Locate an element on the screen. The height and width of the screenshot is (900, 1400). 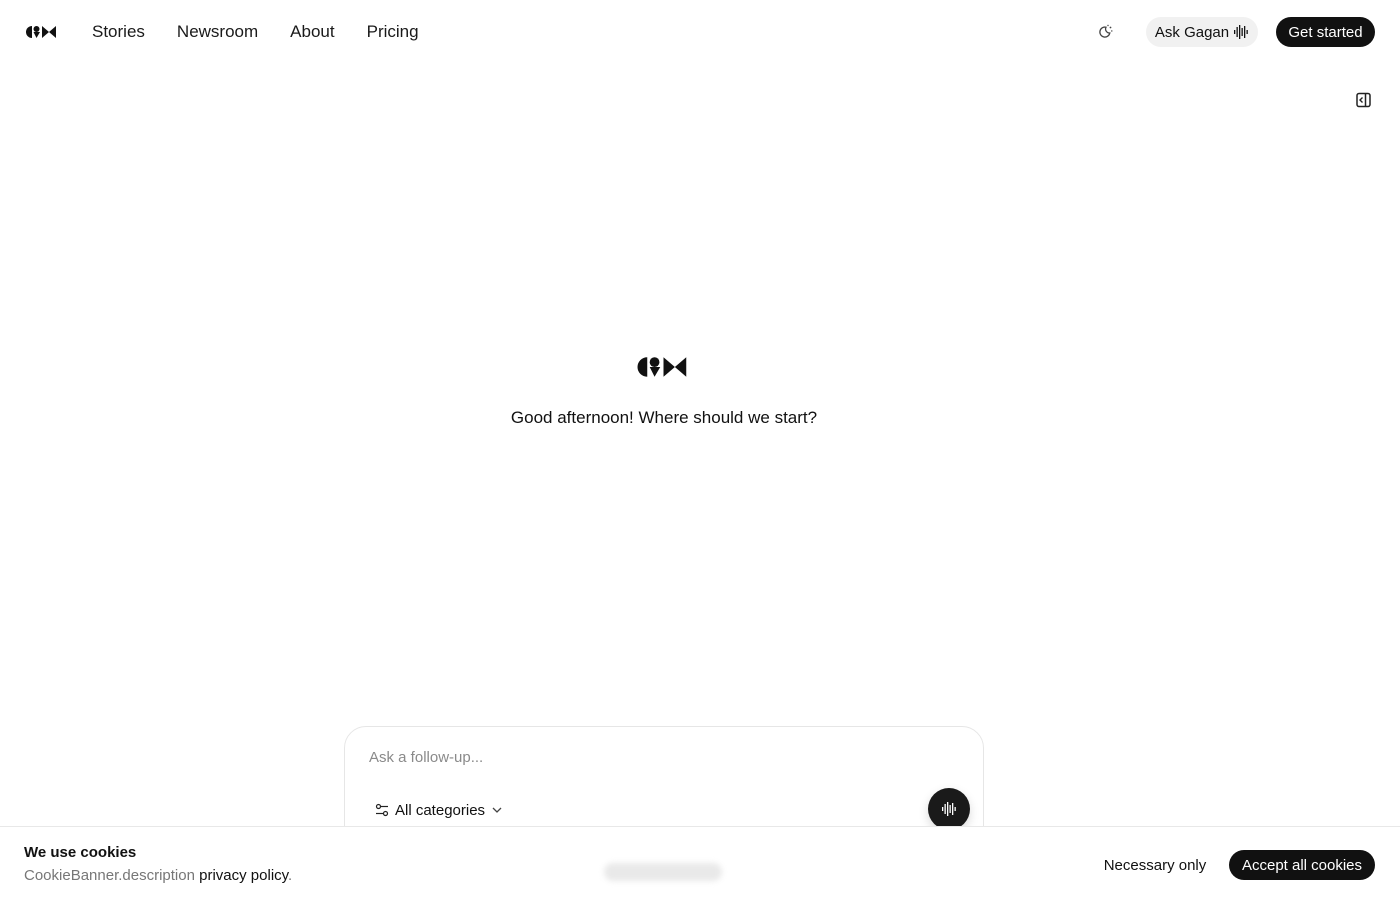
filter-sliders-icon is located at coordinates (382, 810).